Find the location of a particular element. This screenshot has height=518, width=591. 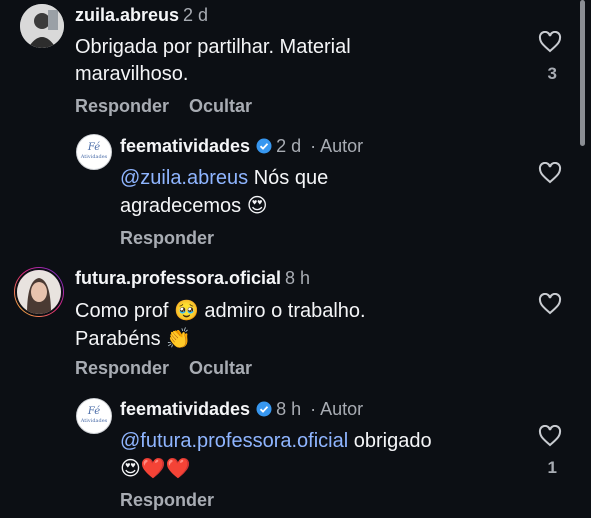

username: zuila.abreus is located at coordinates (127, 15).